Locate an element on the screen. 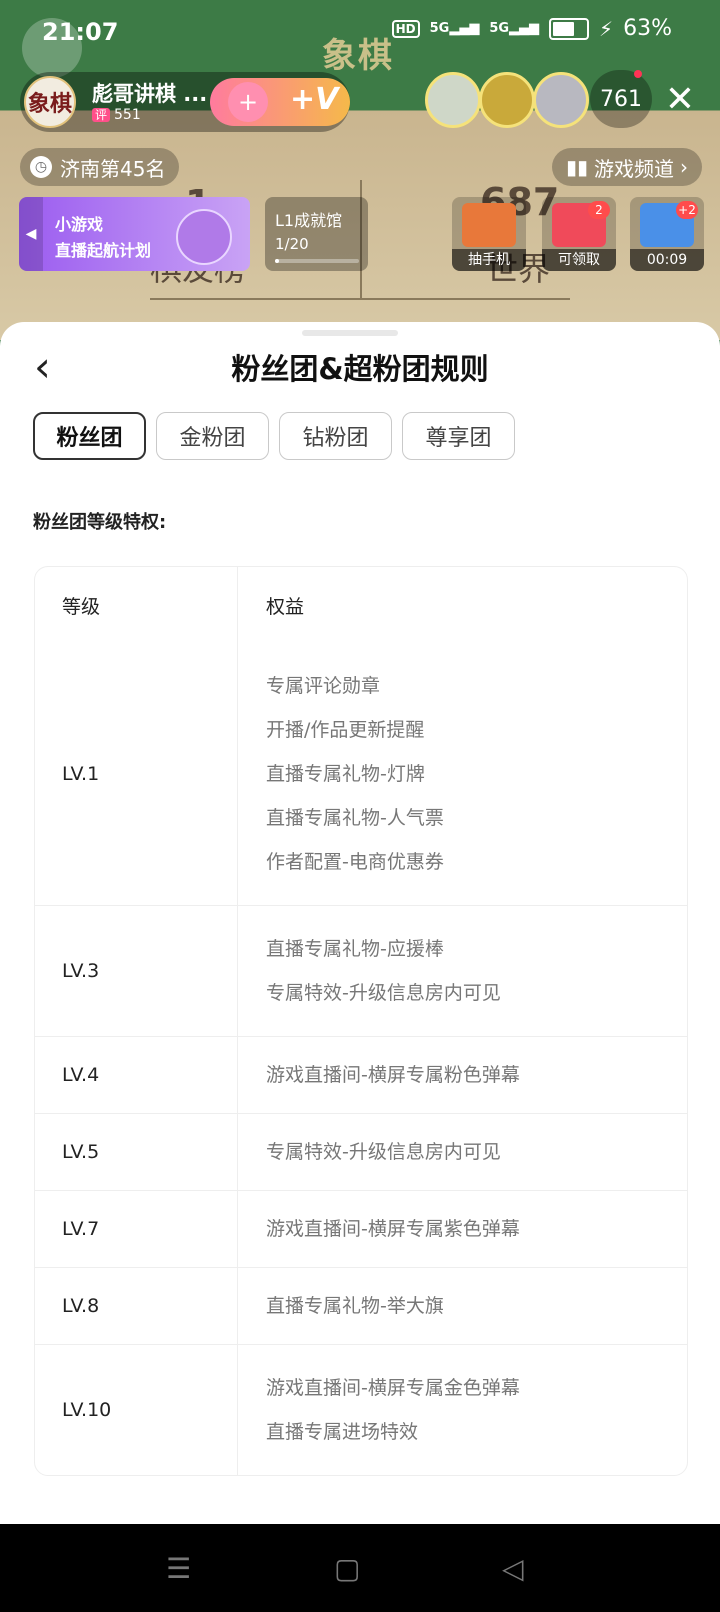 The height and width of the screenshot is (1612, 720). mini-game-promo-banner: ◀ 小游戏 直播起航计划 is located at coordinates (134, 234).